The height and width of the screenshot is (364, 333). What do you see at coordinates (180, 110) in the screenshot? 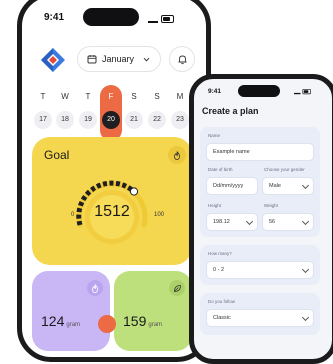
I see `day-item: M 23` at bounding box center [180, 110].